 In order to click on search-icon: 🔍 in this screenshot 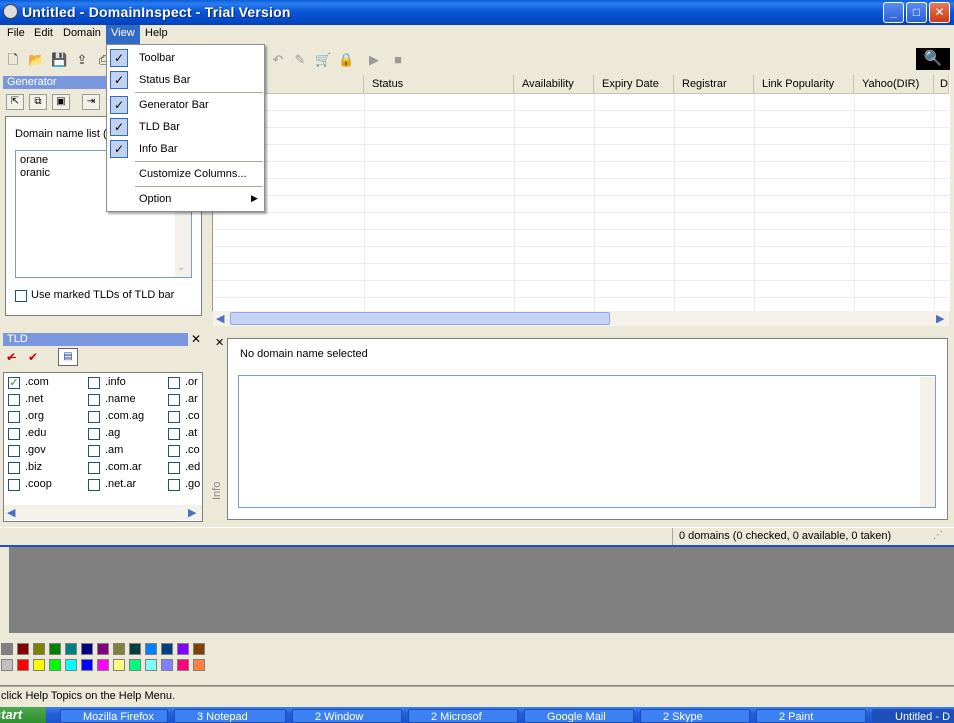, I will do `click(933, 59)`.